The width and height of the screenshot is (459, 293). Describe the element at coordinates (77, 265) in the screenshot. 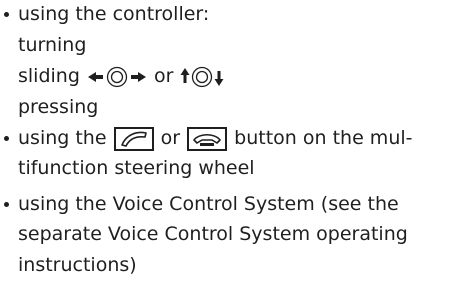

I see `voice-line3-text: instructions)` at that location.